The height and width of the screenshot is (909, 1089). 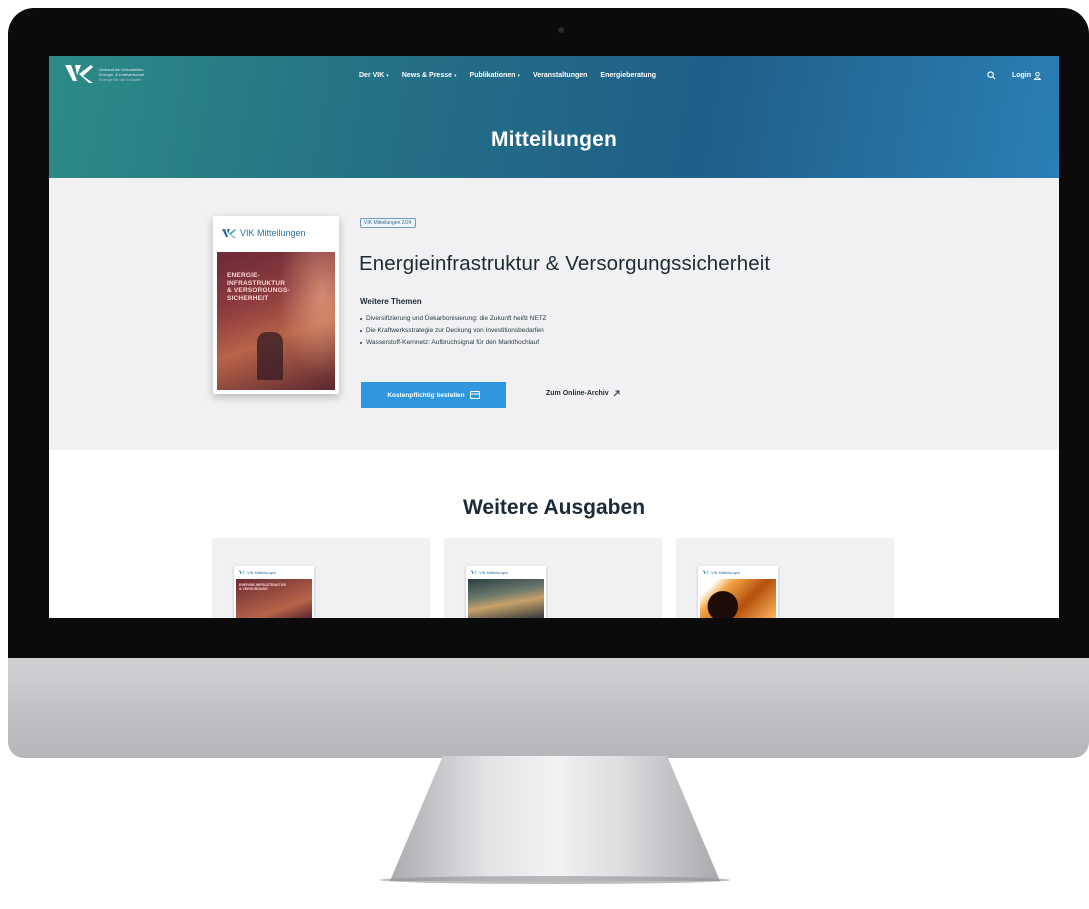 What do you see at coordinates (273, 233) in the screenshot?
I see `cover-brand-text: VIK Mitteilungen` at bounding box center [273, 233].